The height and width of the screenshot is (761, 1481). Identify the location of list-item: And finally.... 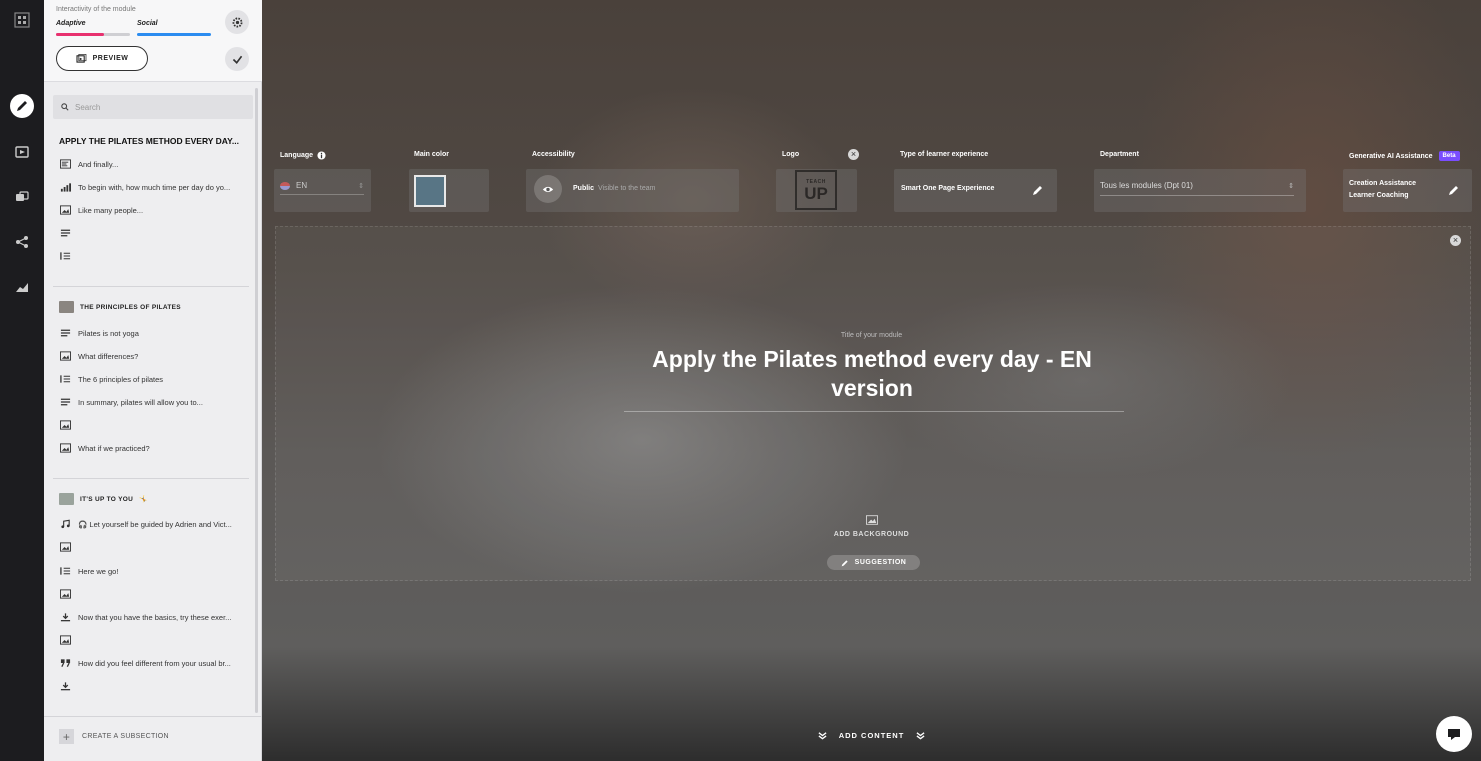
(154, 164).